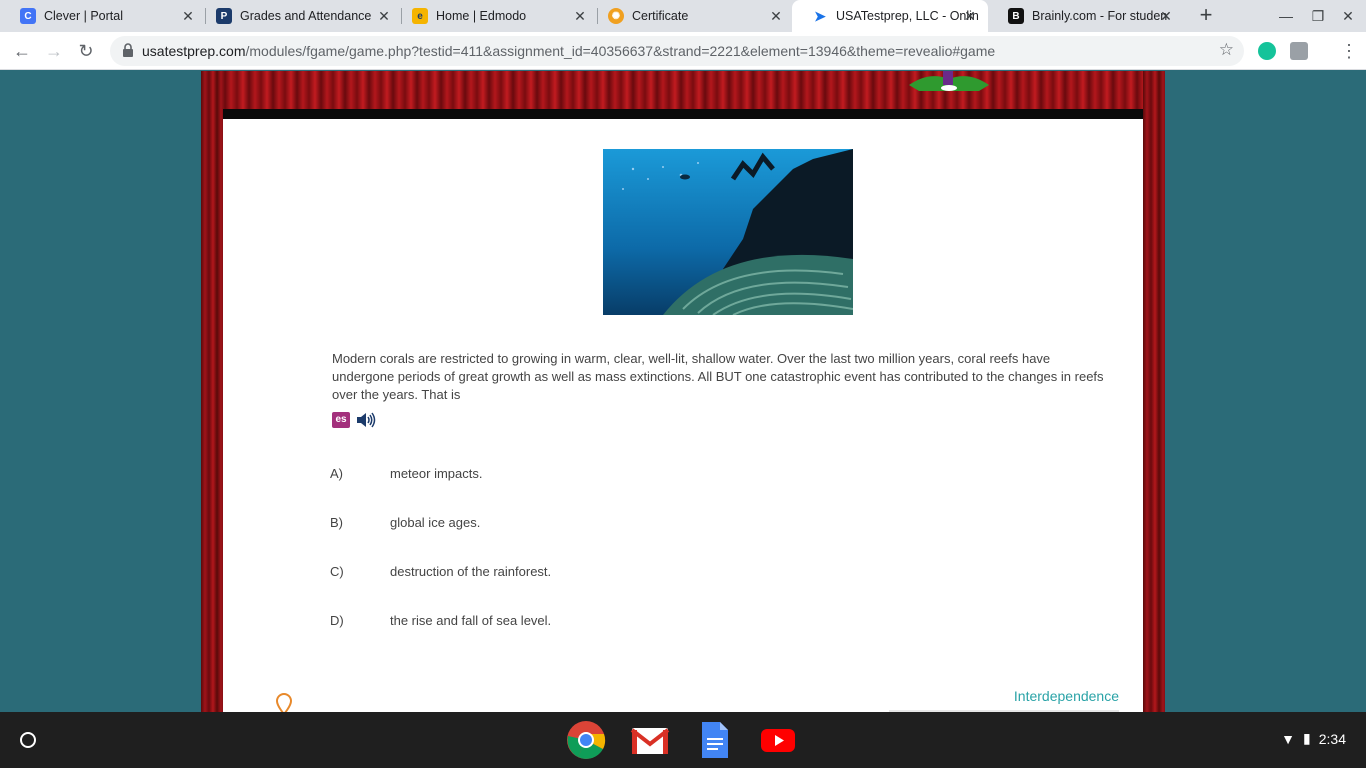 Image resolution: width=1366 pixels, height=768 pixels. I want to click on location-pin-icon, so click(284, 702).